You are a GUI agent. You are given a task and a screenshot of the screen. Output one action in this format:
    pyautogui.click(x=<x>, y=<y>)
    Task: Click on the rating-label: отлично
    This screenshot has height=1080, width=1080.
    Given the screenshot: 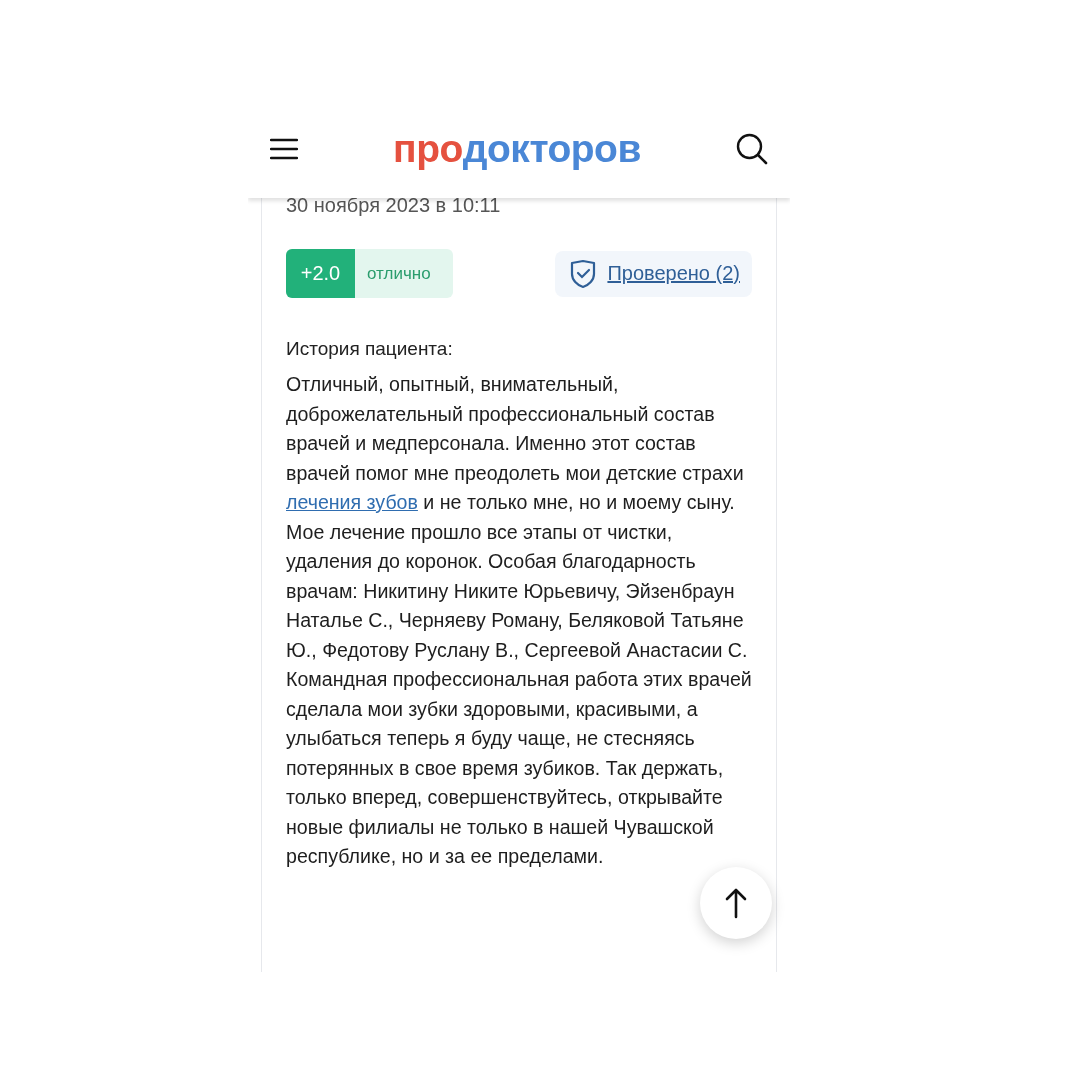 What is the action you would take?
    pyautogui.click(x=398, y=273)
    